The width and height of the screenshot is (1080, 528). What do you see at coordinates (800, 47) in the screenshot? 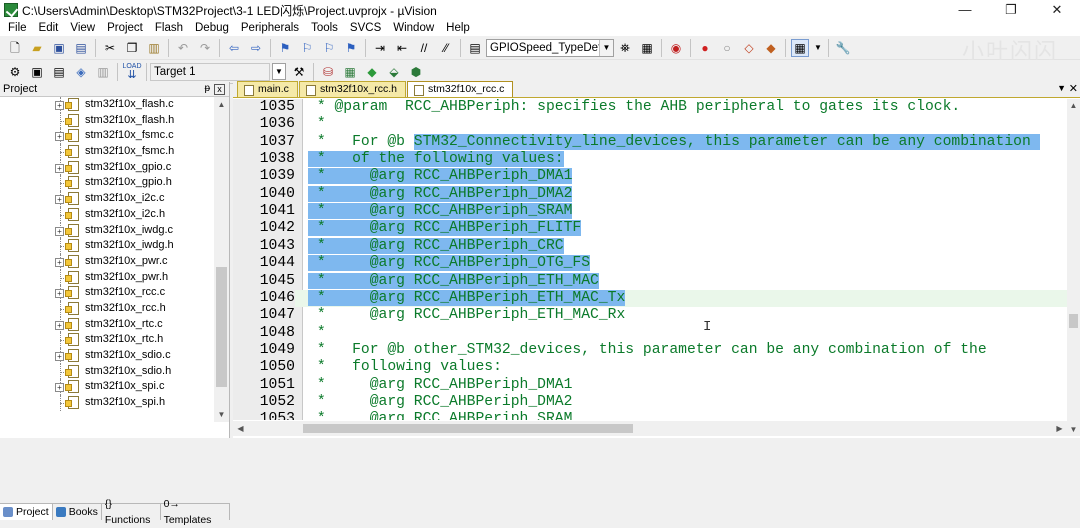
I see `window-layout-icon: ▦` at bounding box center [800, 47].